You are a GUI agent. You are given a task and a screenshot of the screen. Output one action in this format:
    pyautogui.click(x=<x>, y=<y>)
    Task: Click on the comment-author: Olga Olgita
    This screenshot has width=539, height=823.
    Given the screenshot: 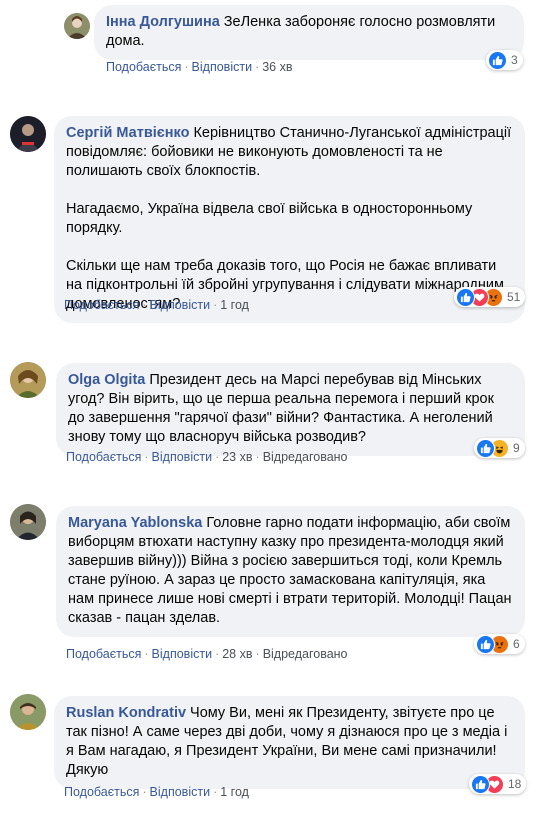 What is the action you would take?
    pyautogui.click(x=106, y=380)
    